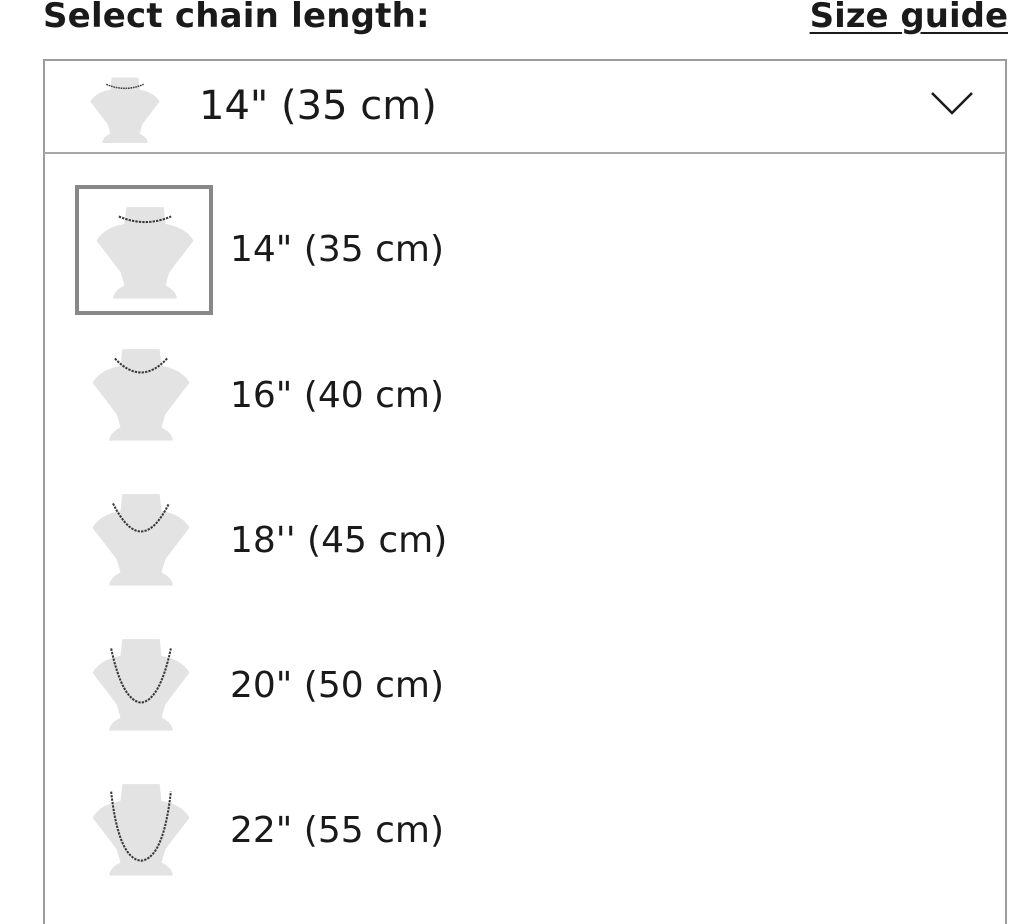  Describe the element at coordinates (337, 395) in the screenshot. I see `option-label: 16" (40 cm)` at that location.